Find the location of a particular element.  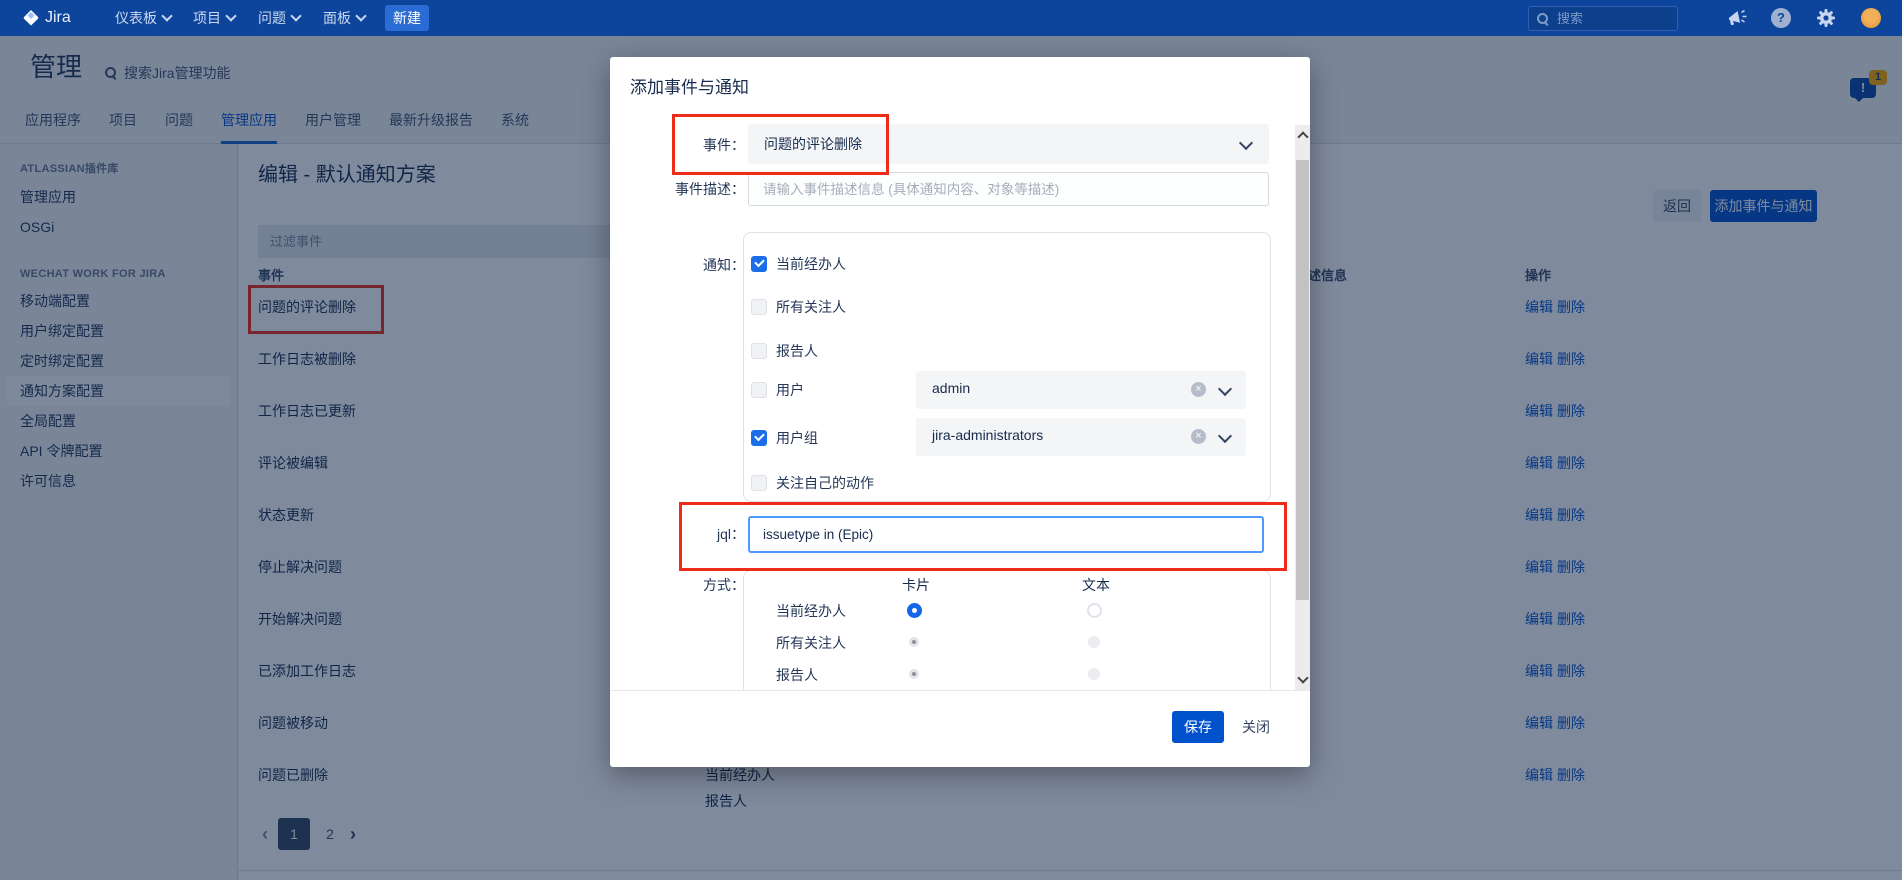

megaphone-icon is located at coordinates (1737, 18).